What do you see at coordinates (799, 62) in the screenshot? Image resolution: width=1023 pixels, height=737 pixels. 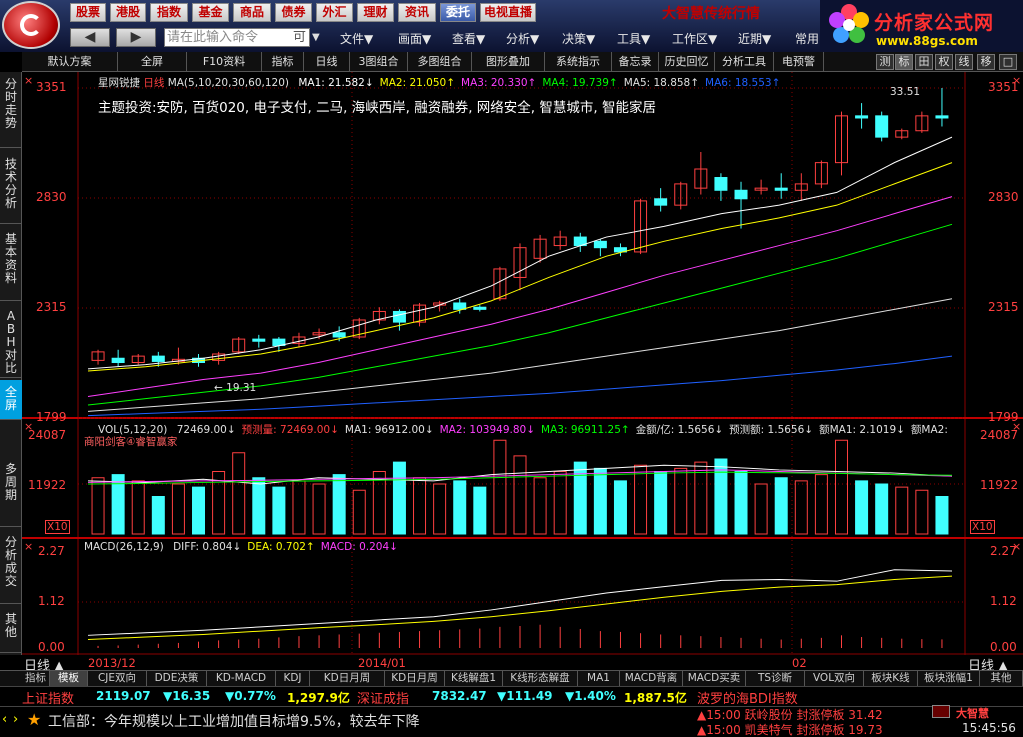 I see `toolbar-item-13: 电预警` at bounding box center [799, 62].